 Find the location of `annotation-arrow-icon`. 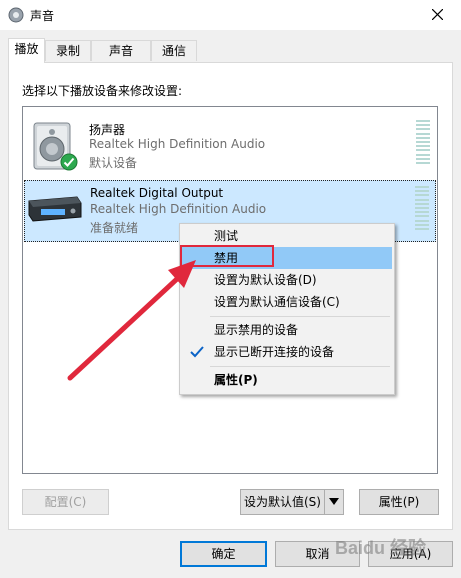

annotation-arrow-icon is located at coordinates (131, 320).